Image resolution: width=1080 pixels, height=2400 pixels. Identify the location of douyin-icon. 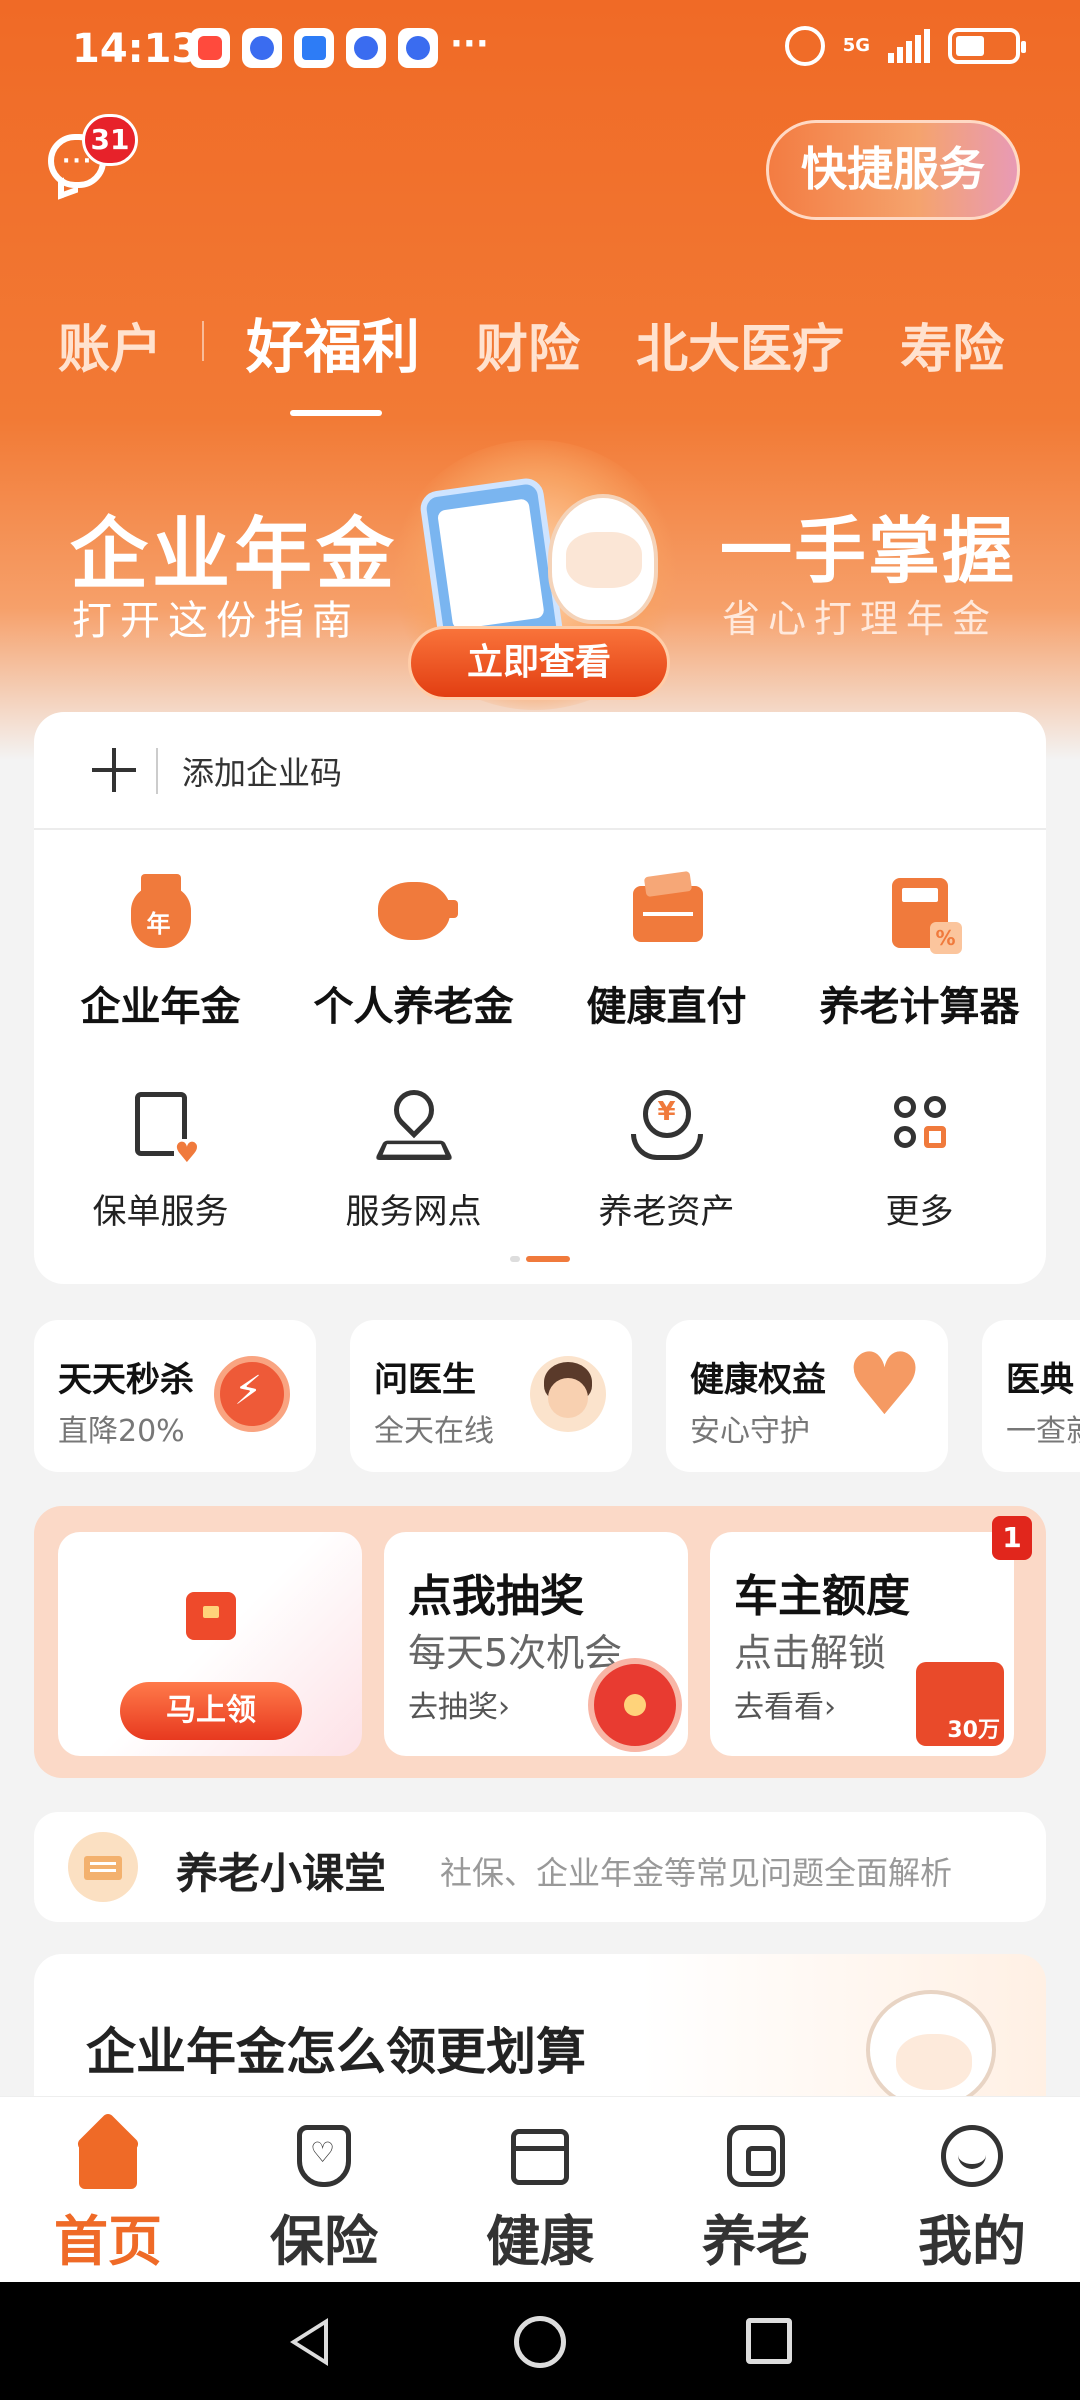
(210, 48).